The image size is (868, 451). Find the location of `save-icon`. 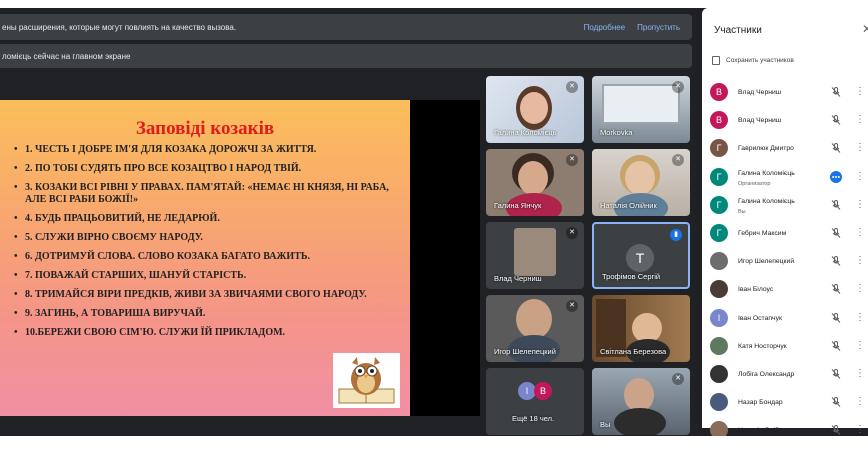

save-icon is located at coordinates (716, 60).